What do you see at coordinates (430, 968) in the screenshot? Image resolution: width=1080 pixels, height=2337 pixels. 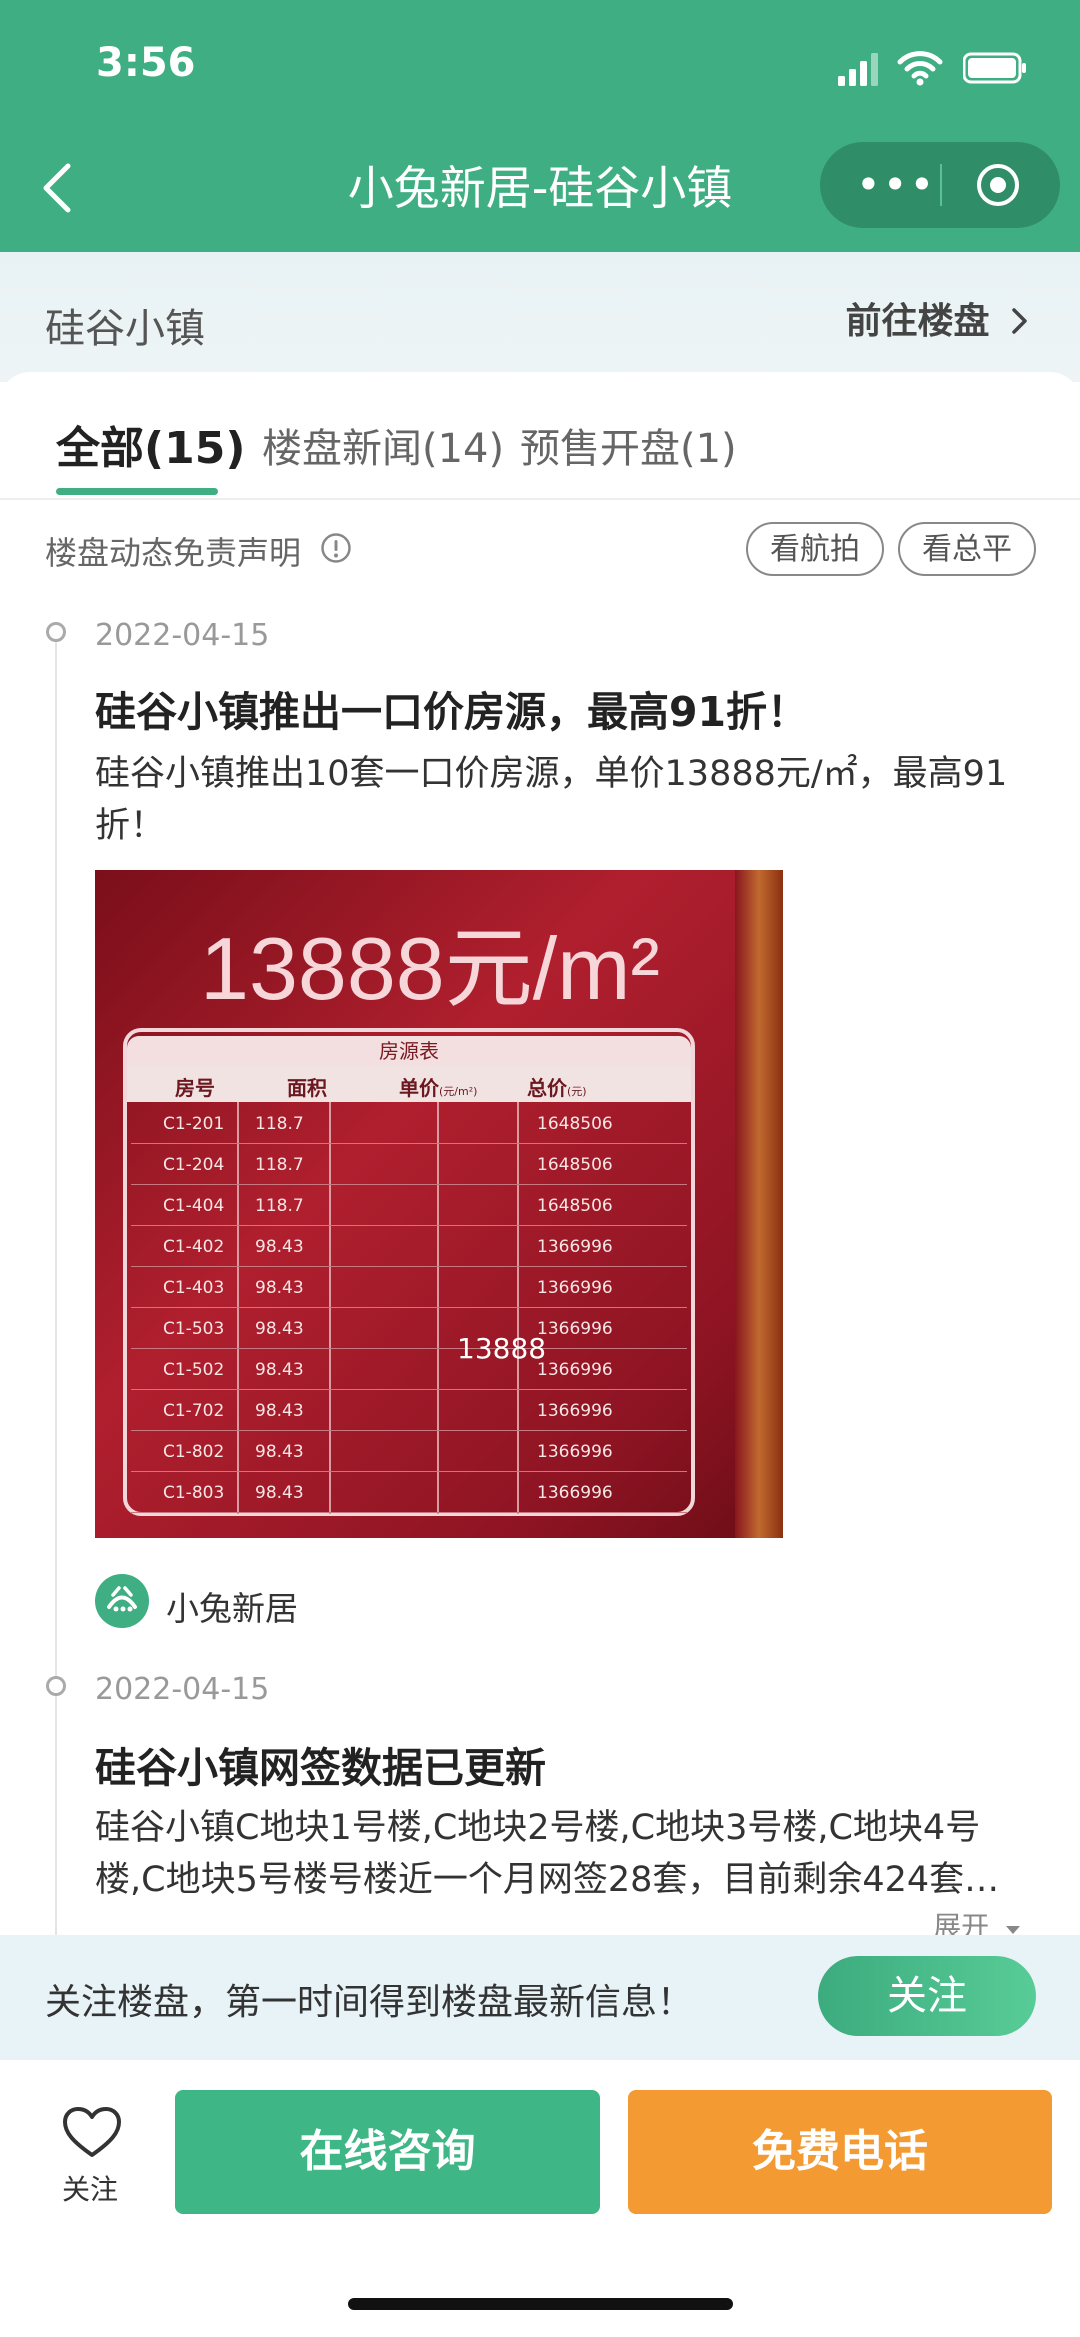 I see `photo-big-price: 13888元/m²` at bounding box center [430, 968].